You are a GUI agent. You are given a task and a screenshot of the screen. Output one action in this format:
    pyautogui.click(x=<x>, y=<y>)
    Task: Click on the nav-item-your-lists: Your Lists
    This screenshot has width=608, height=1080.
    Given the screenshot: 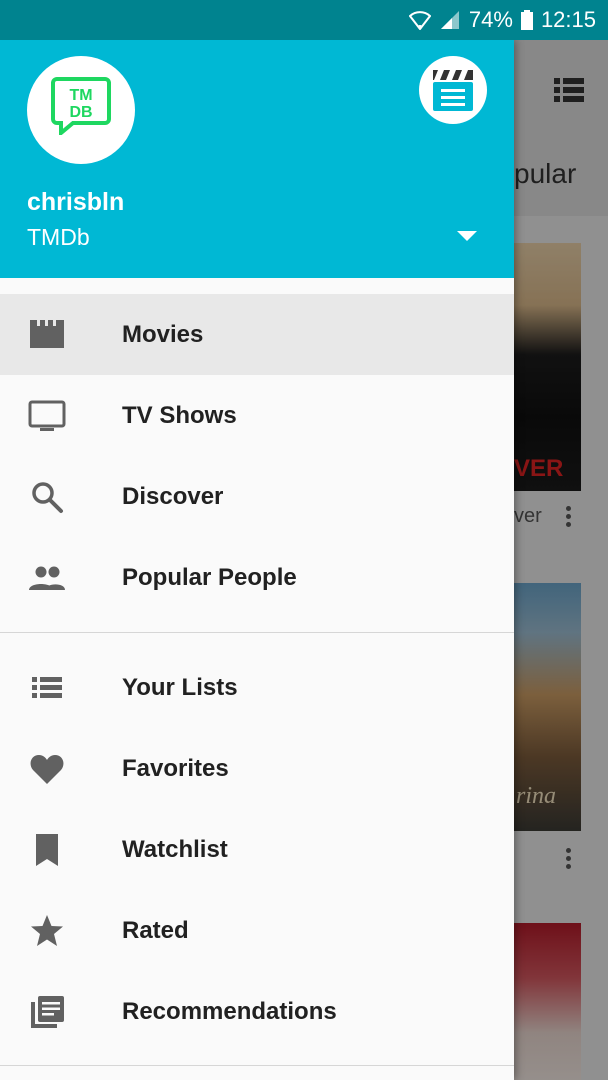 What is the action you would take?
    pyautogui.click(x=257, y=687)
    